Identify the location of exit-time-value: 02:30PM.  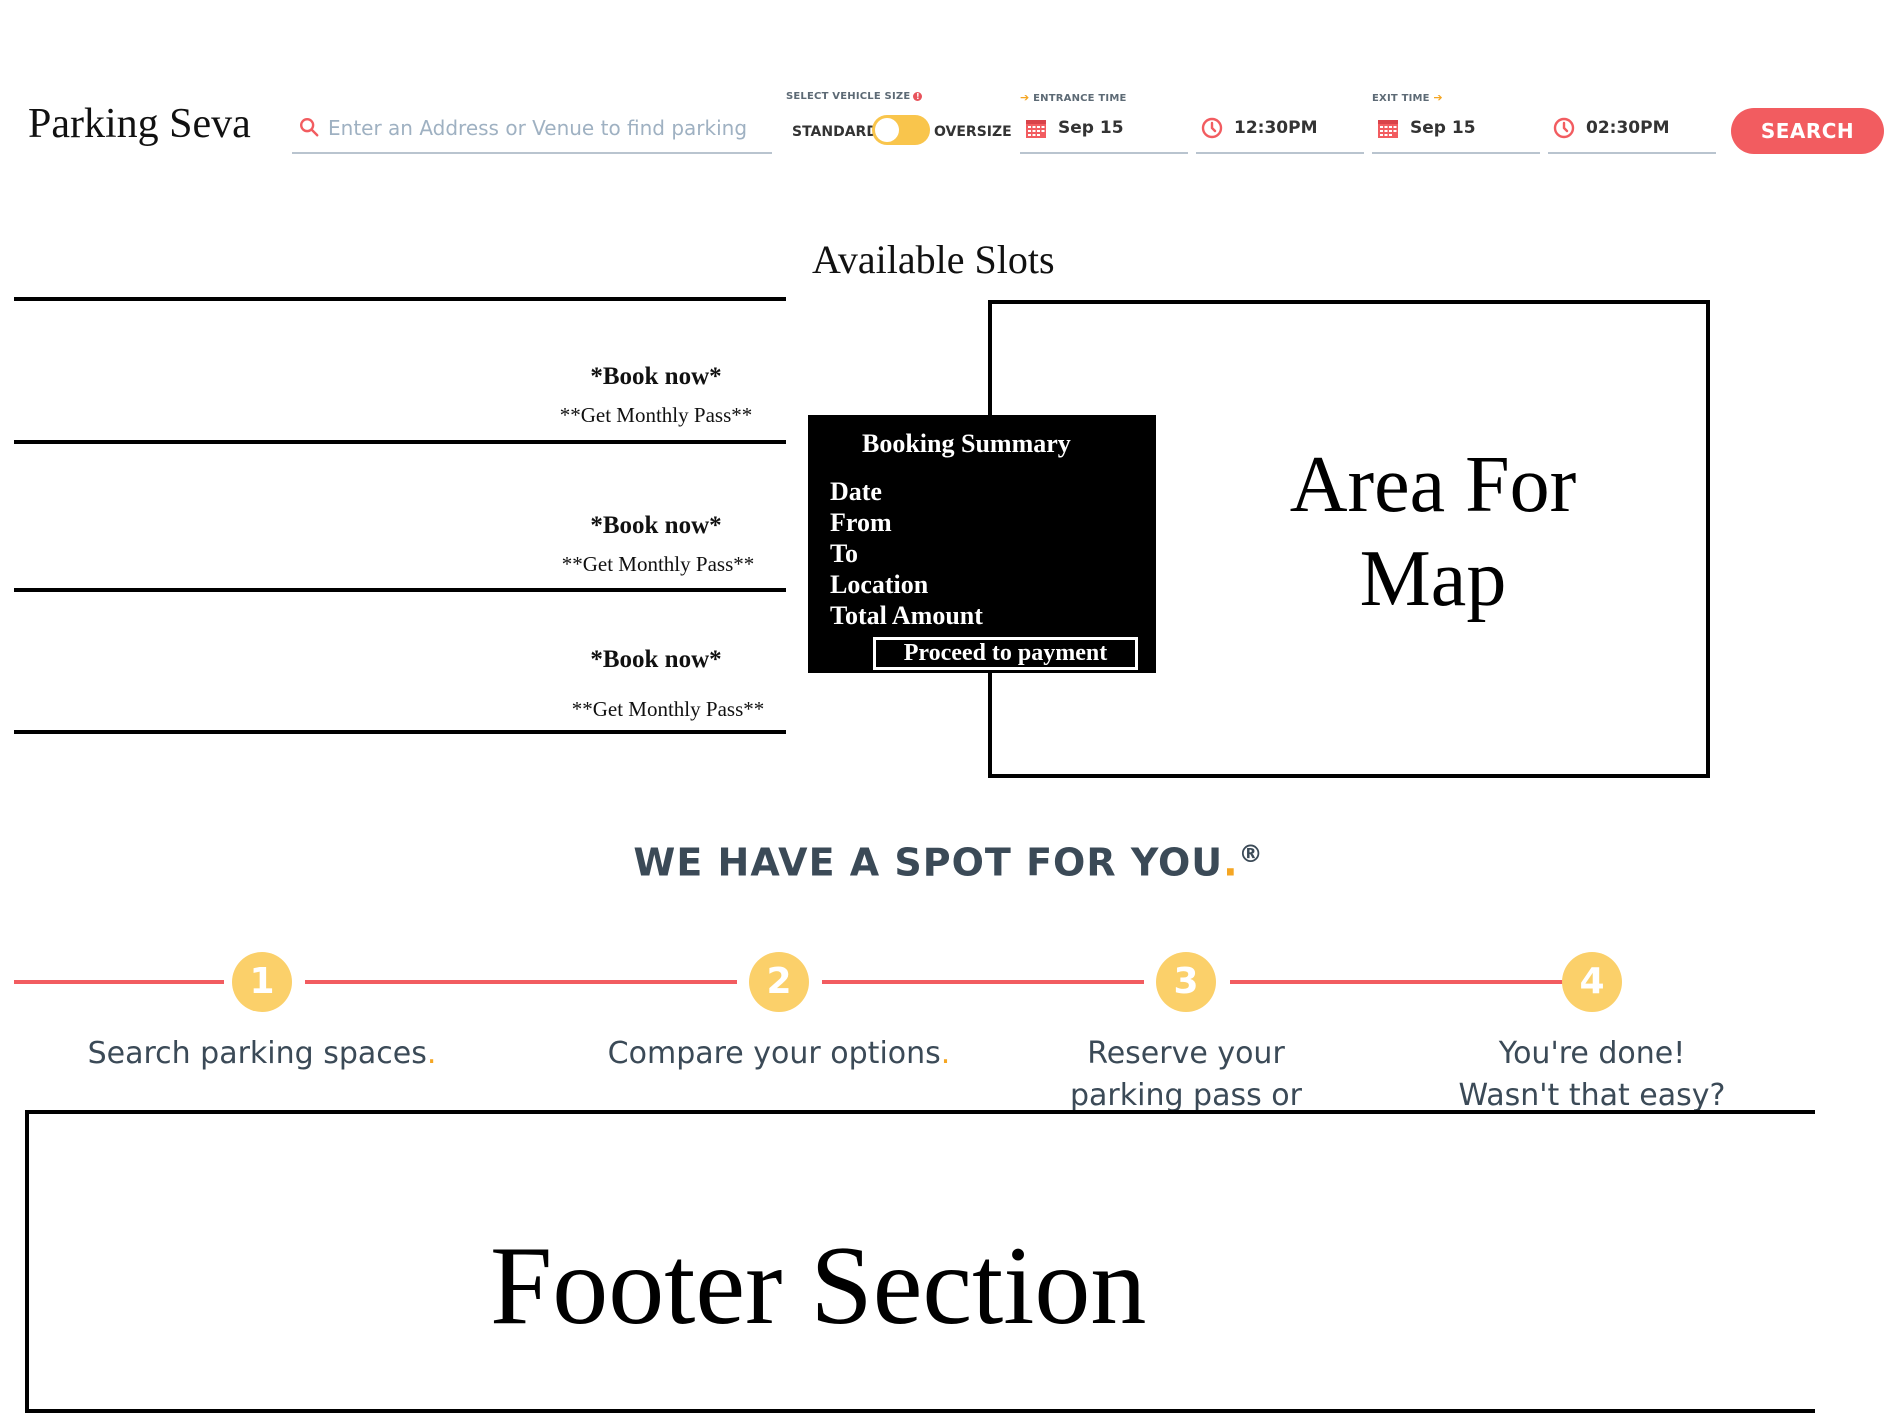
(1628, 128).